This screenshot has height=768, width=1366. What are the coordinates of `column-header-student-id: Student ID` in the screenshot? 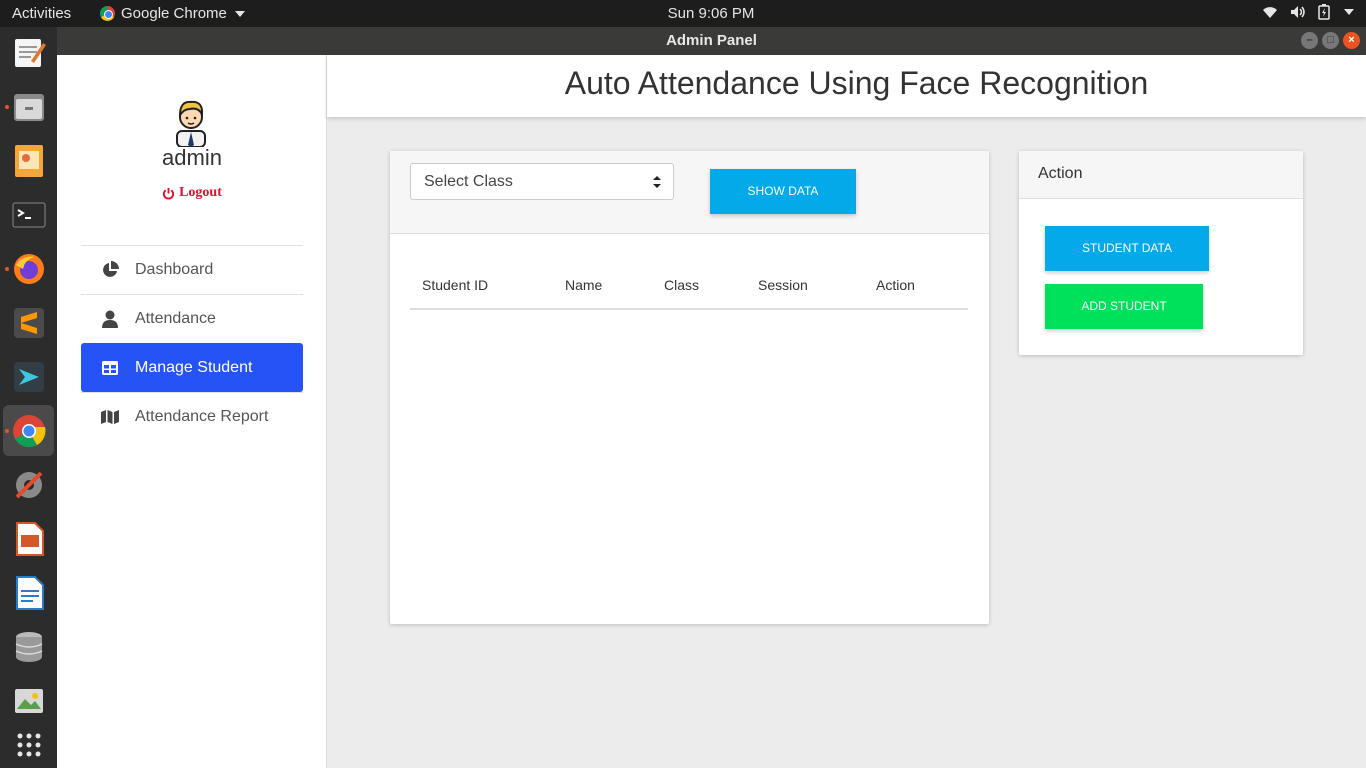 It's located at (481, 285).